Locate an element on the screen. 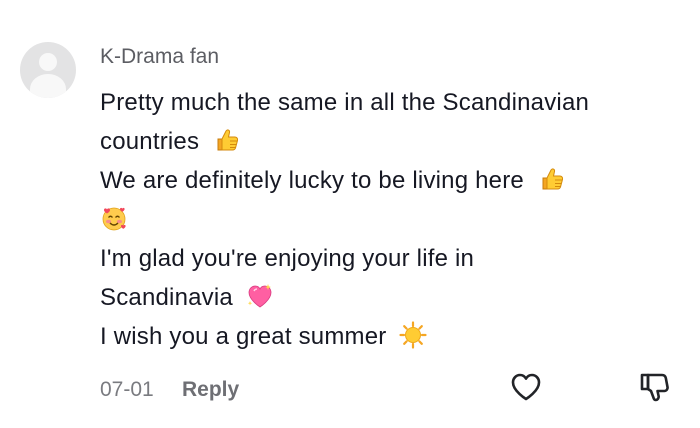 The width and height of the screenshot is (700, 428). avatar is located at coordinates (48, 70).